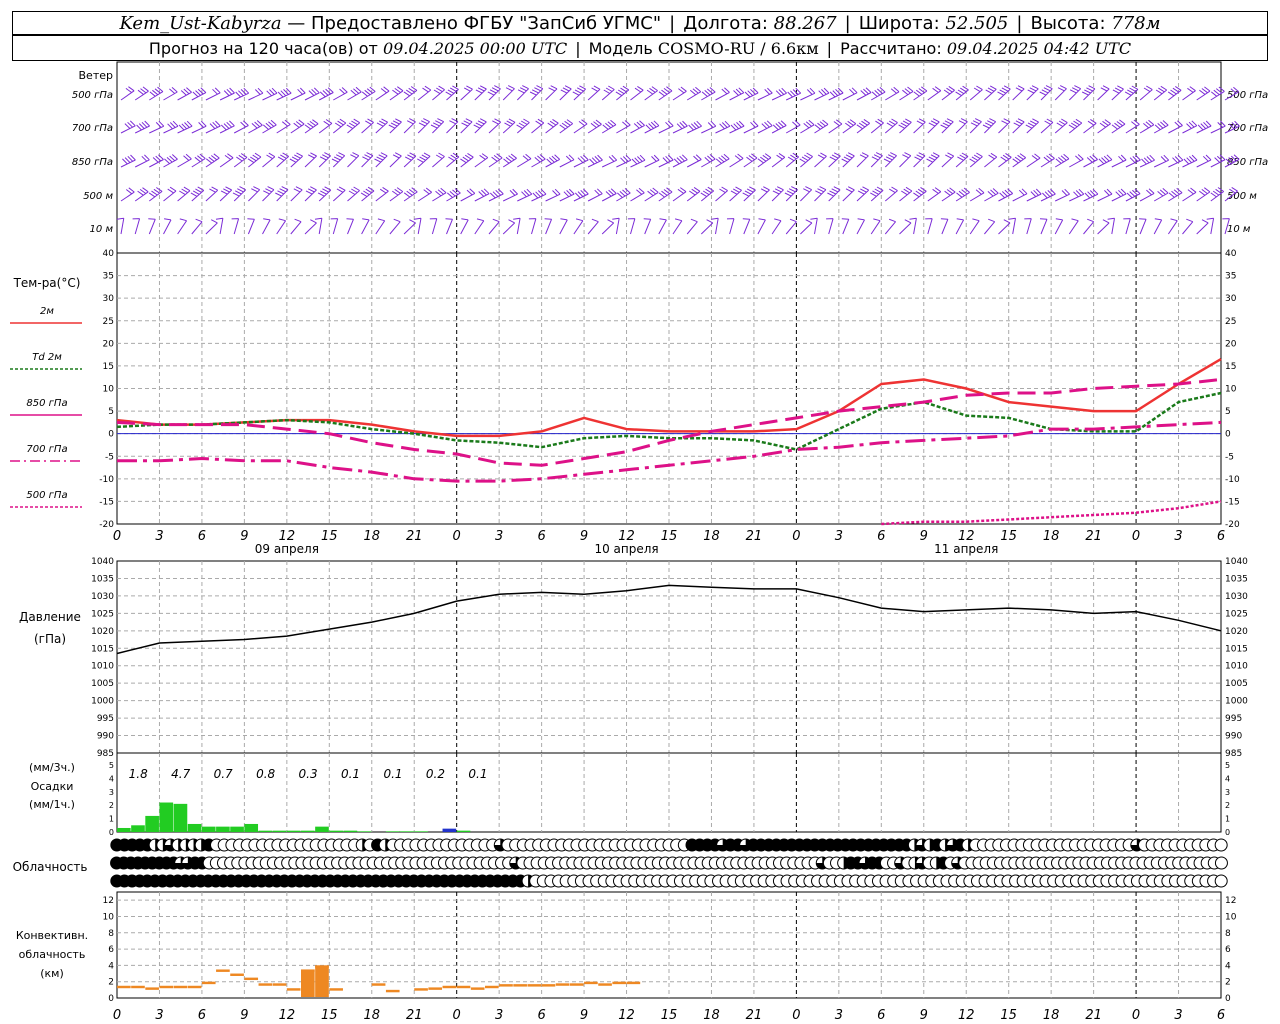 Image resolution: width=1280 pixels, height=1024 pixels. What do you see at coordinates (1232, 525) in the screenshot?
I see `temp-ytick-right: -20` at bounding box center [1232, 525].